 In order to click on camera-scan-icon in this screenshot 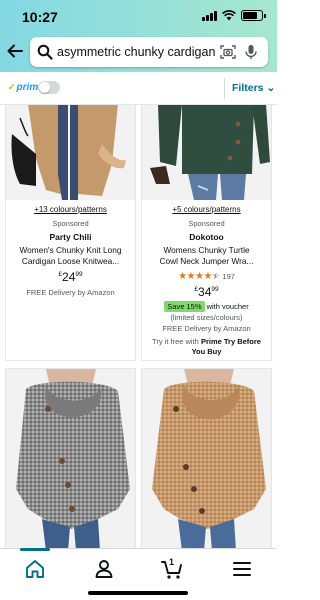, I will do `click(228, 52)`.